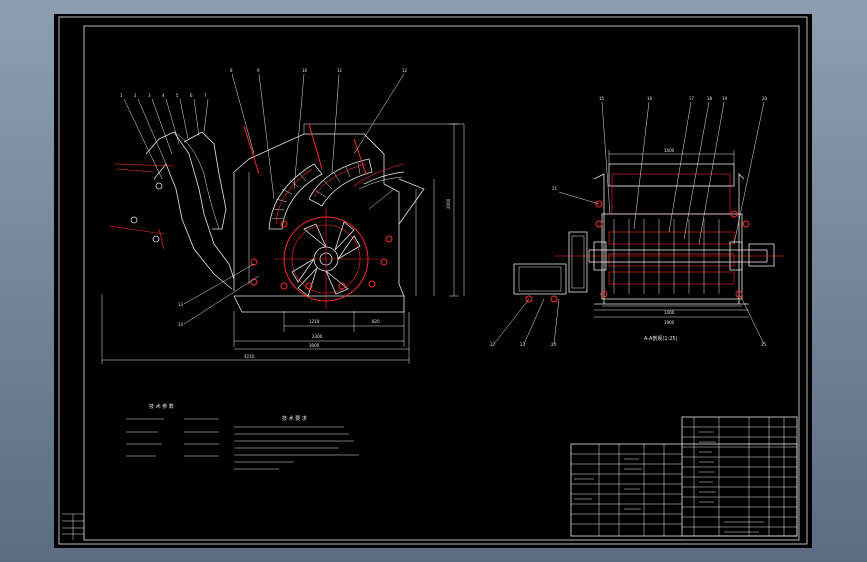 This screenshot has width=867, height=562. What do you see at coordinates (340, 70) in the screenshot?
I see `svg-text: 11` at bounding box center [340, 70].